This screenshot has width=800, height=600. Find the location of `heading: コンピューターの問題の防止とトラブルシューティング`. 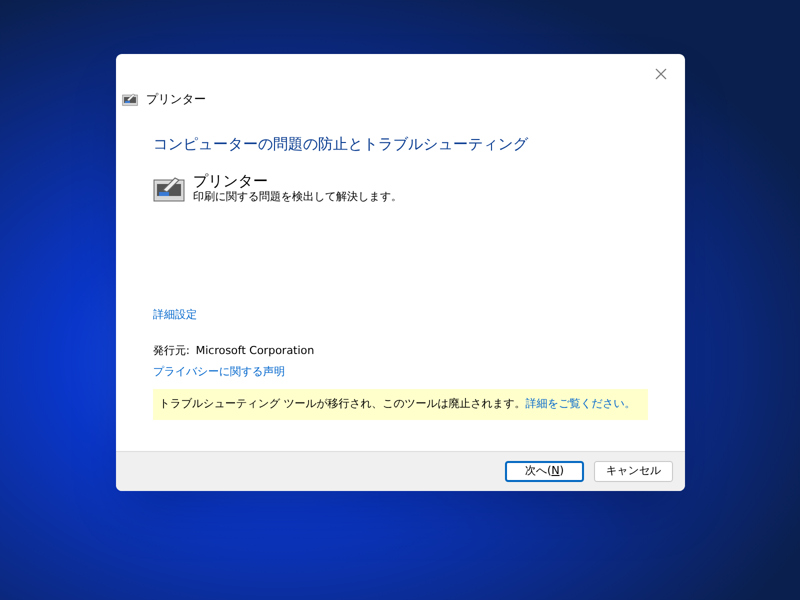

heading: コンピューターの問題の防止とトラブルシューティング is located at coordinates (341, 144).